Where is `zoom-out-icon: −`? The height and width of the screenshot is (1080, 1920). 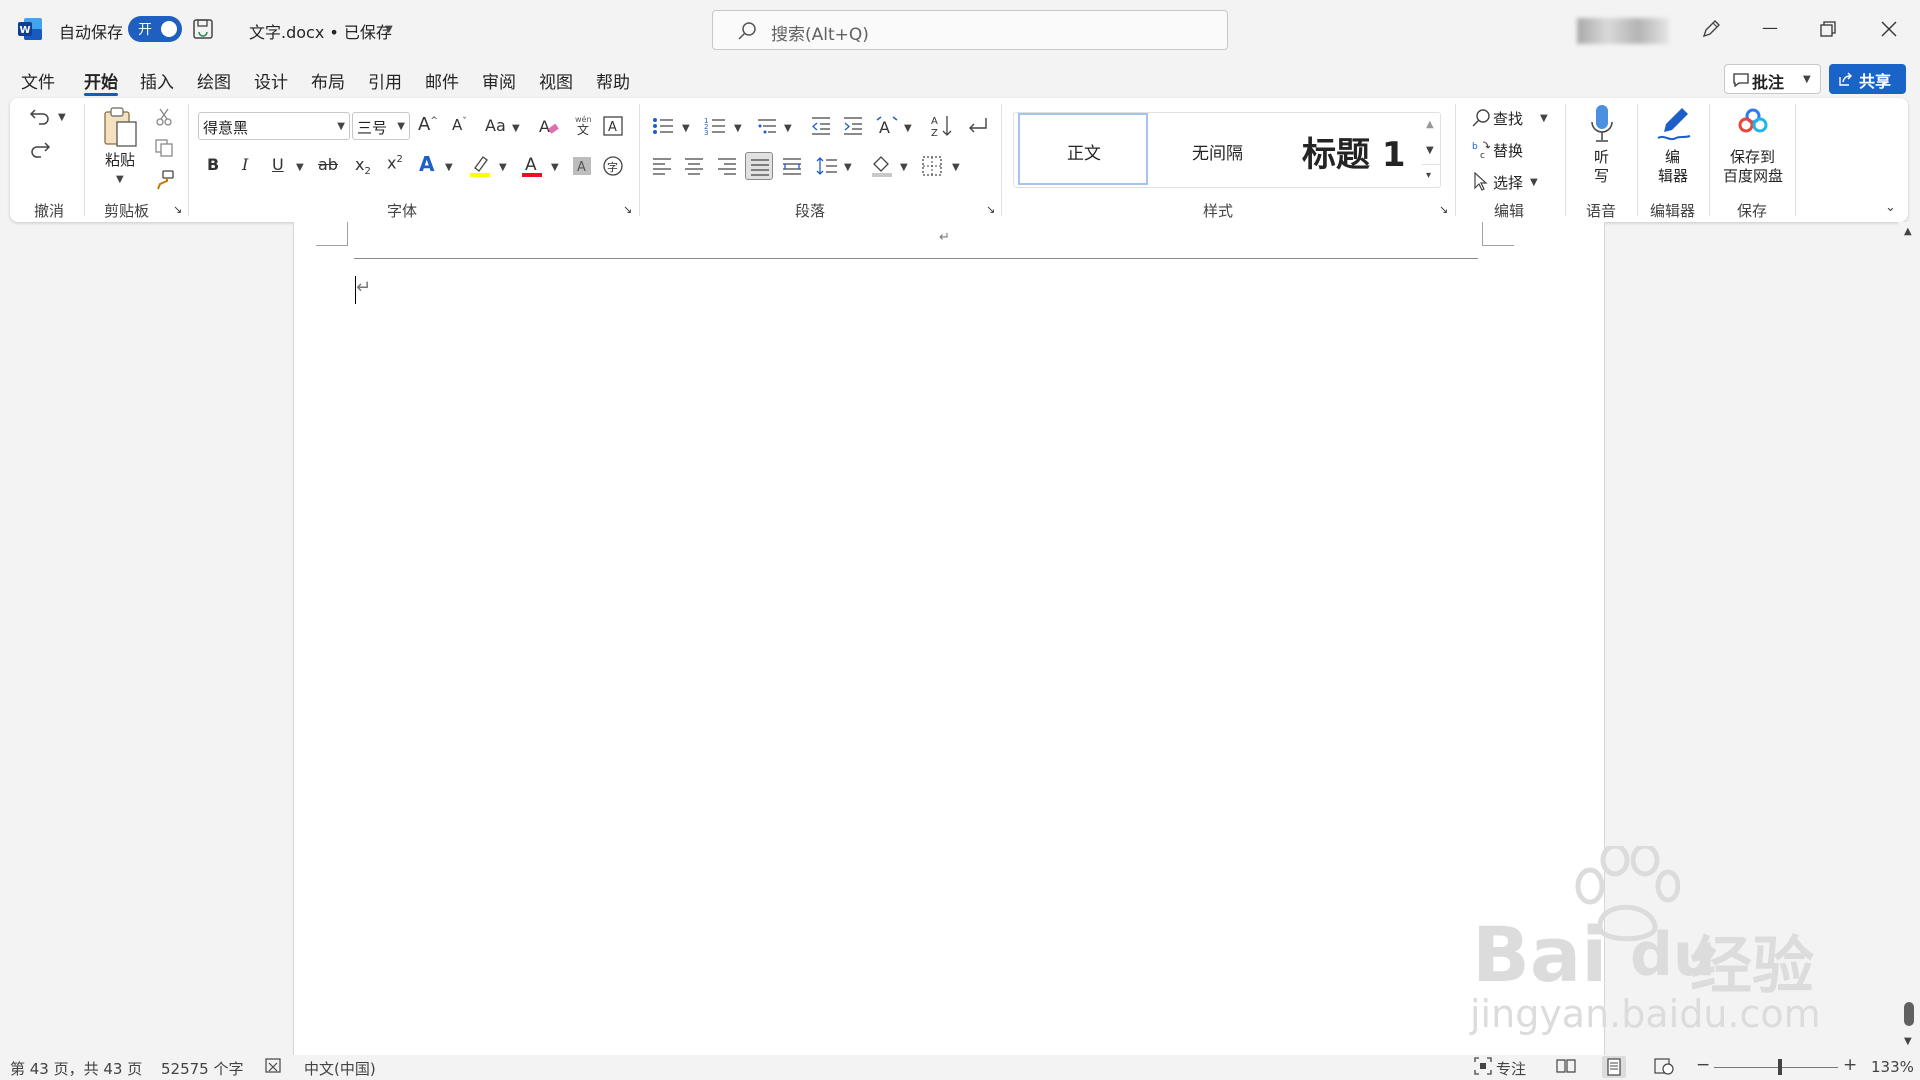 zoom-out-icon: − is located at coordinates (1703, 1065).